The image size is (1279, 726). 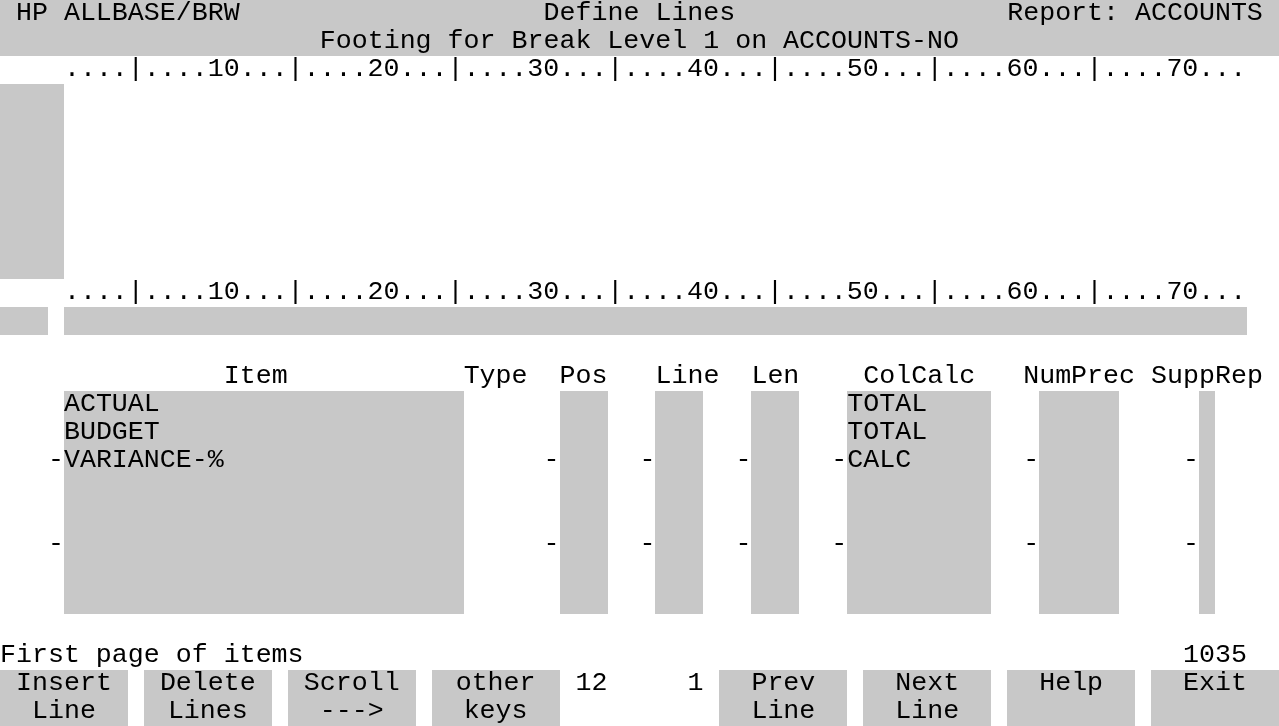 I want to click on count-number: 1035, so click(x=1215, y=656).